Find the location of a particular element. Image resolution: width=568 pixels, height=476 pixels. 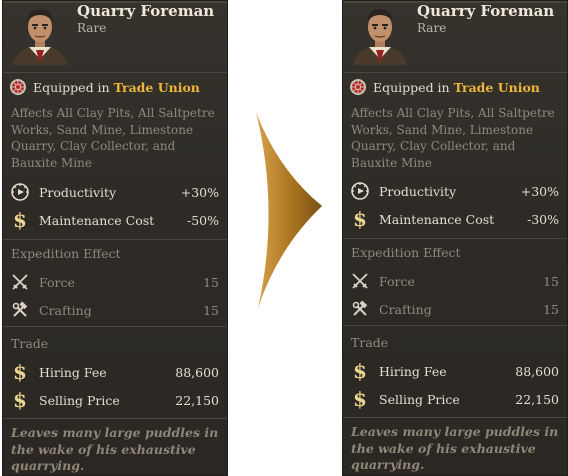

maintenance-row: $ Maintenance Cost -30% is located at coordinates (454, 219).